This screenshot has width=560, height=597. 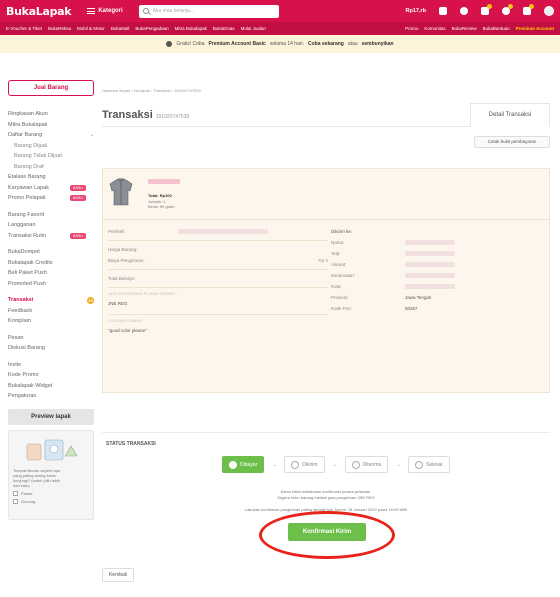 I want to click on konfirmasi-kirim-button: Konfirmasi Kirim, so click(x=327, y=532).